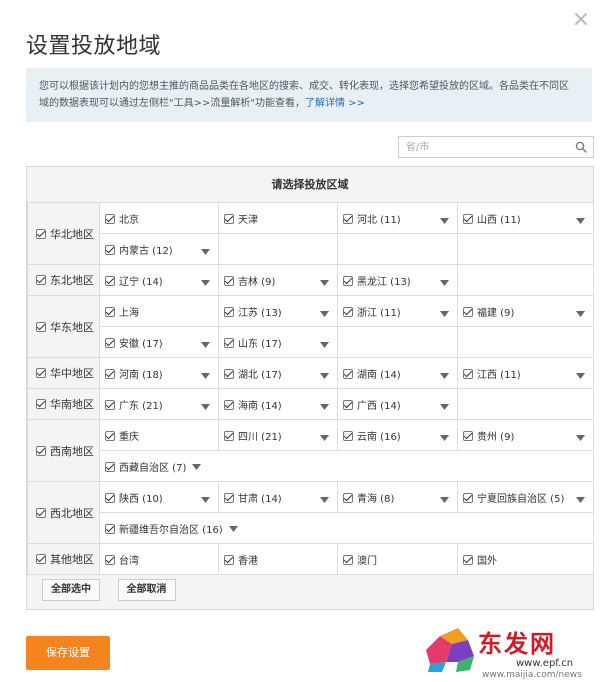  What do you see at coordinates (581, 147) in the screenshot?
I see `search-icon` at bounding box center [581, 147].